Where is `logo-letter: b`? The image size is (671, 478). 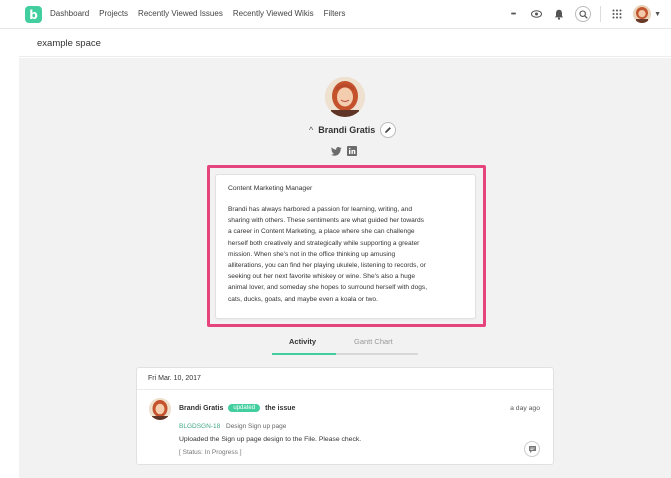
logo-letter: b is located at coordinates (33, 14).